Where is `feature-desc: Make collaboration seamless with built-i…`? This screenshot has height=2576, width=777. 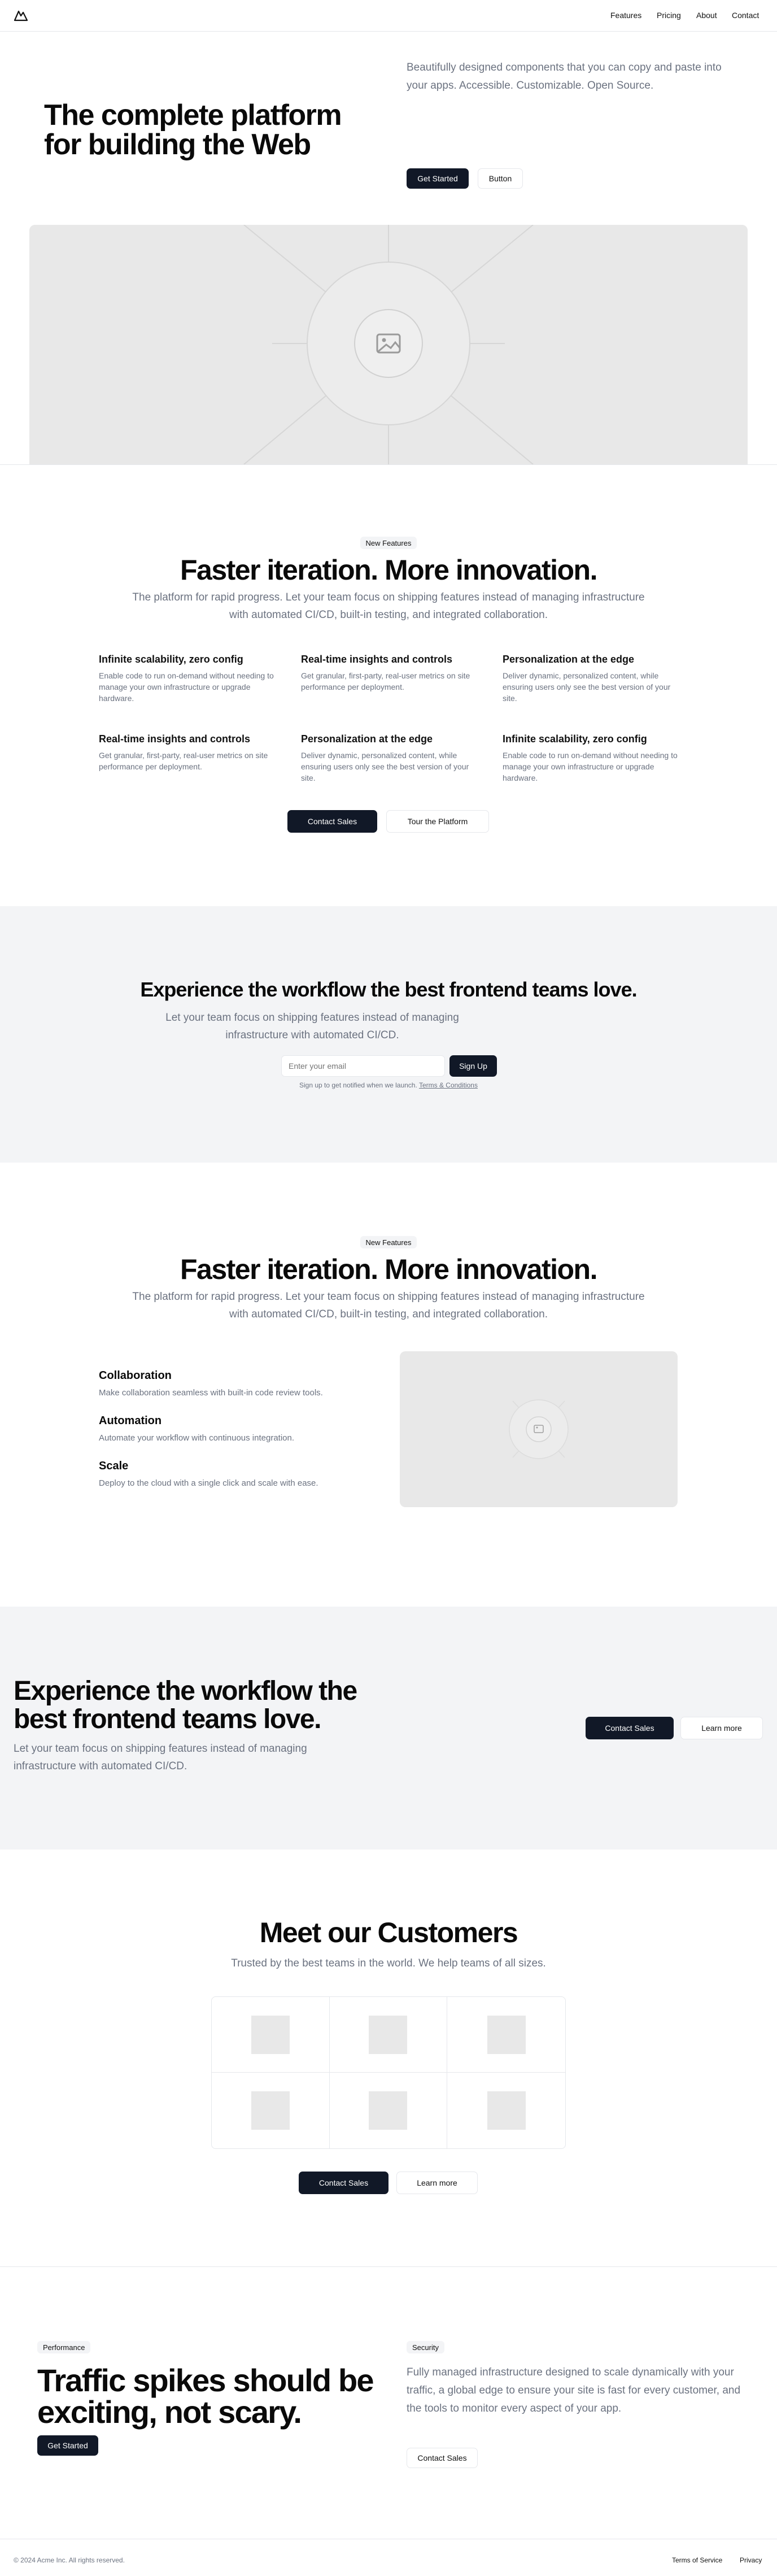 feature-desc: Make collaboration seamless with built-i… is located at coordinates (211, 1393).